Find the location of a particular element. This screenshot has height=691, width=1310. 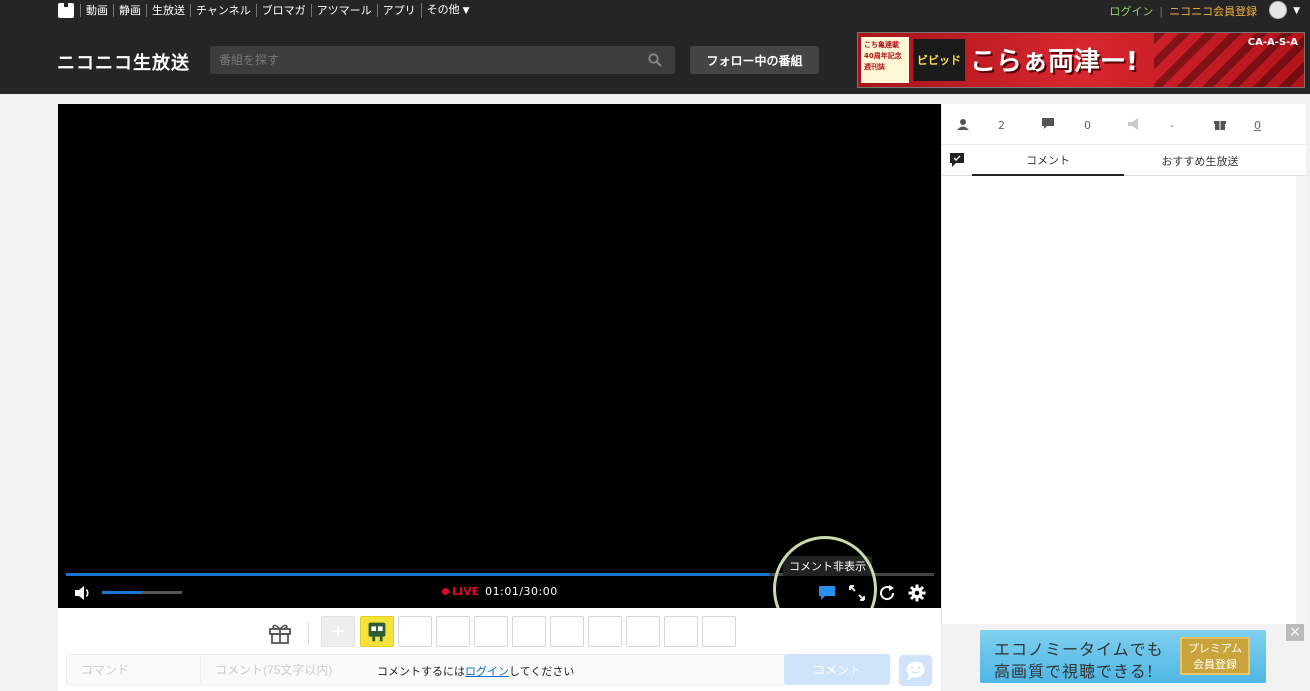

tab-comment: コメント is located at coordinates (1048, 160).